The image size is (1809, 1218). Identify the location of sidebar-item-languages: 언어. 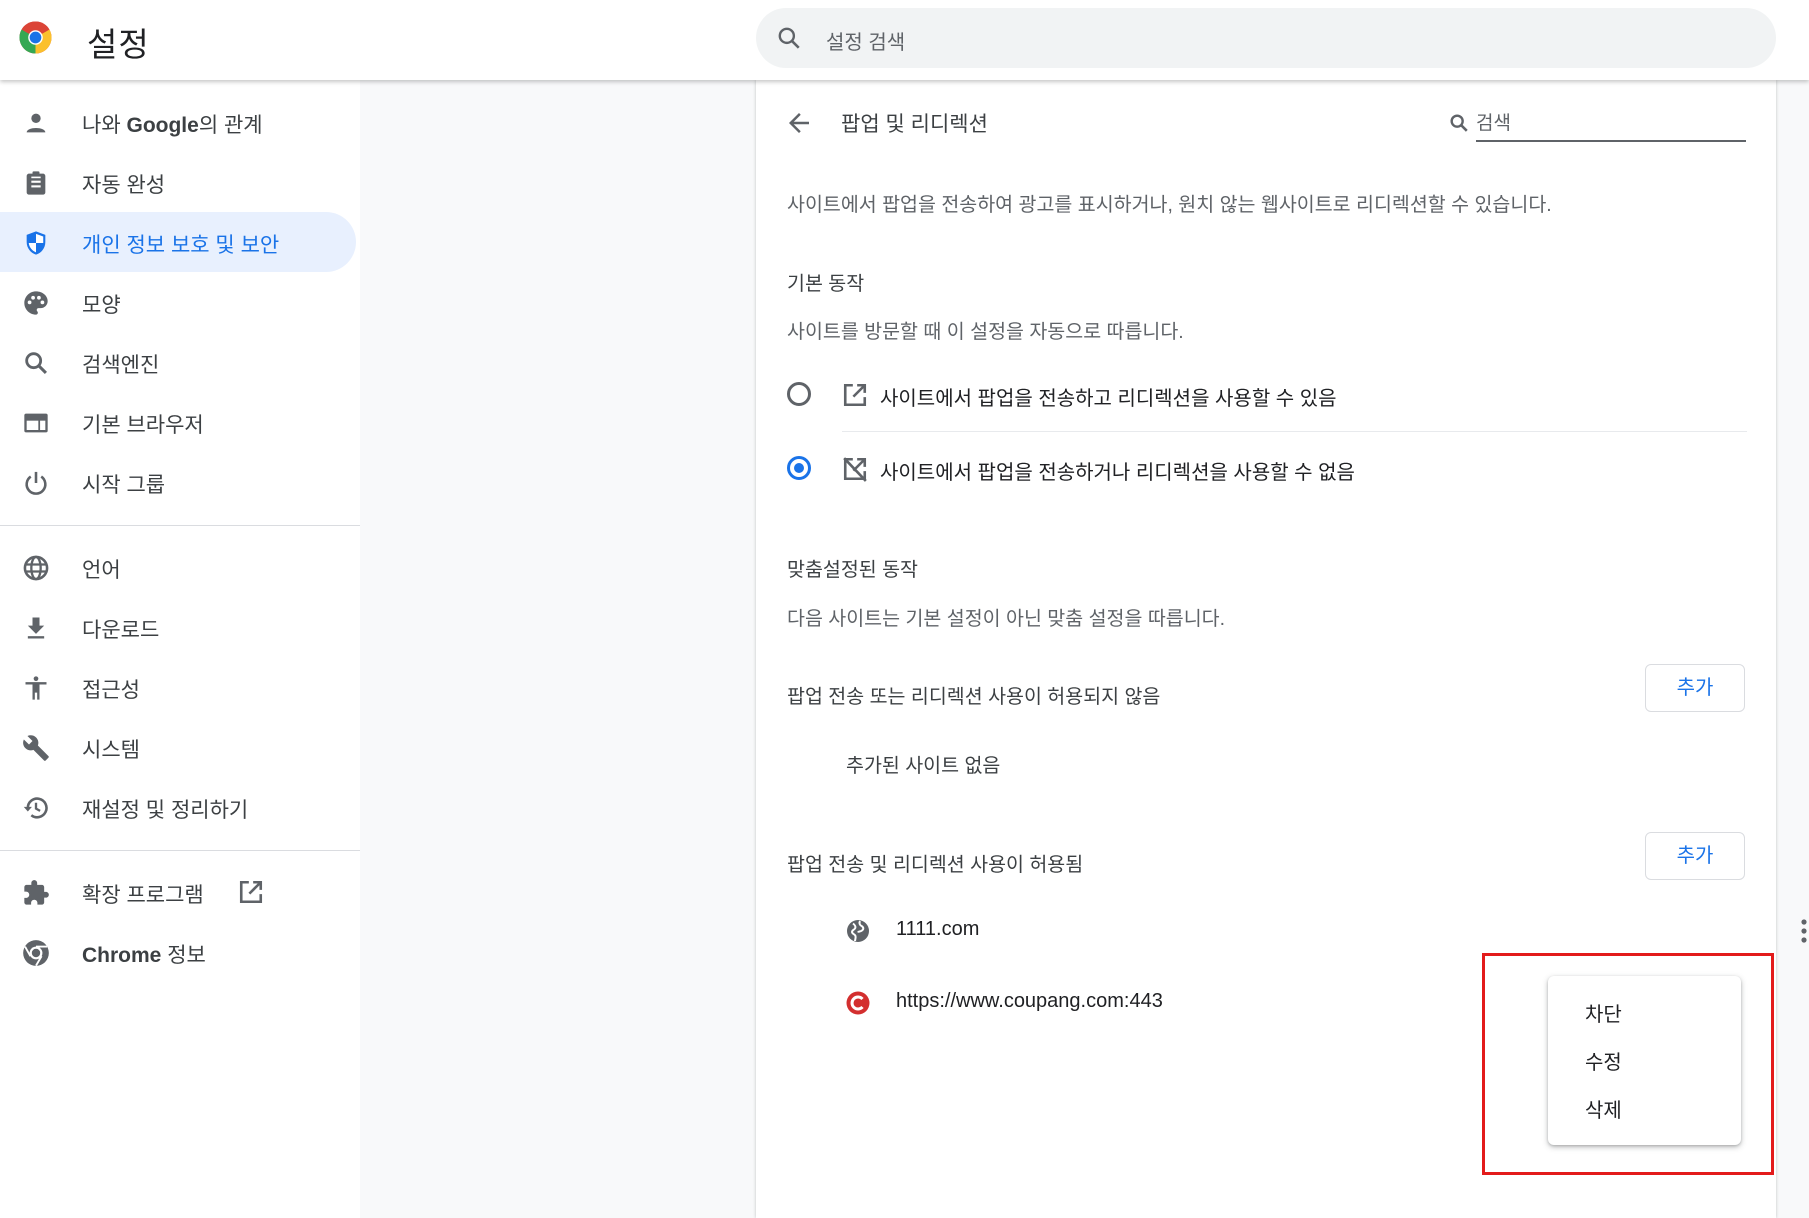
(178, 567).